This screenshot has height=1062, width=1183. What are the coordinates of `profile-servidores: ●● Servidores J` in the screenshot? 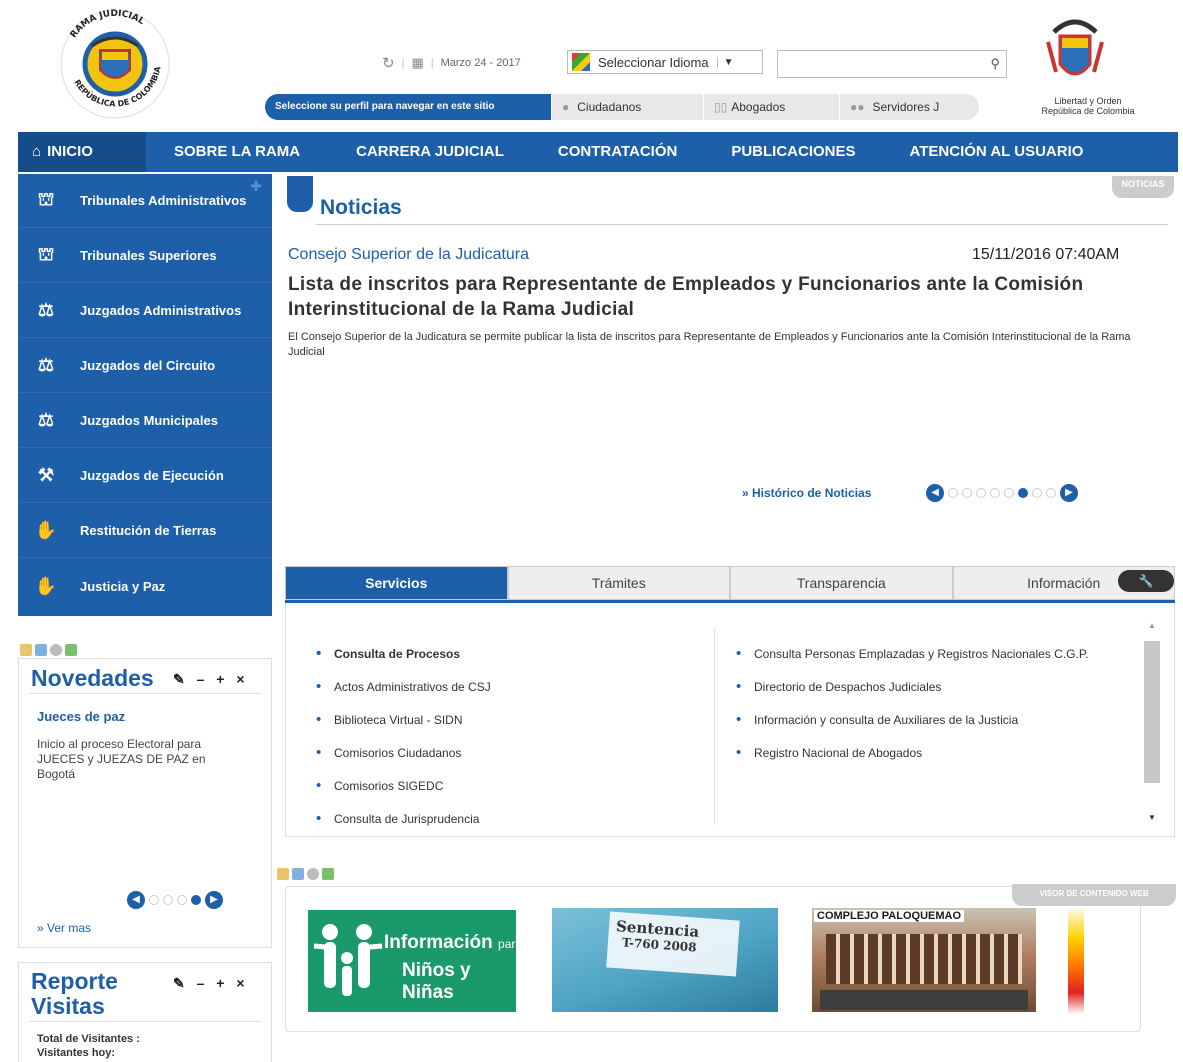 It's located at (909, 107).